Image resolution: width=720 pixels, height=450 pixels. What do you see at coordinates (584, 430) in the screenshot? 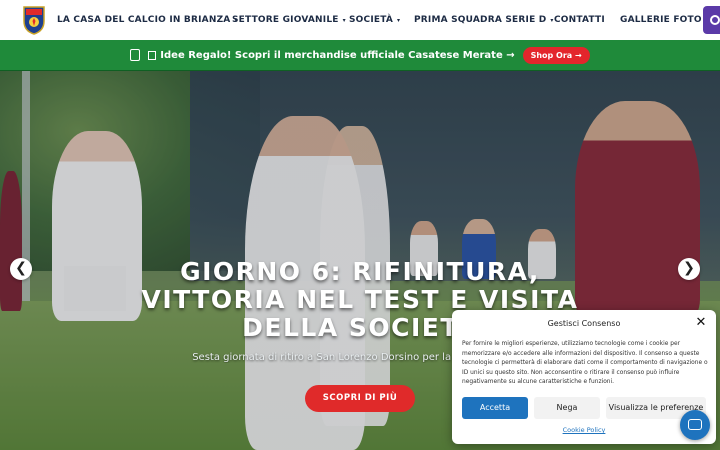
I see `cookie-policy-link: Cookie Policy` at bounding box center [584, 430].